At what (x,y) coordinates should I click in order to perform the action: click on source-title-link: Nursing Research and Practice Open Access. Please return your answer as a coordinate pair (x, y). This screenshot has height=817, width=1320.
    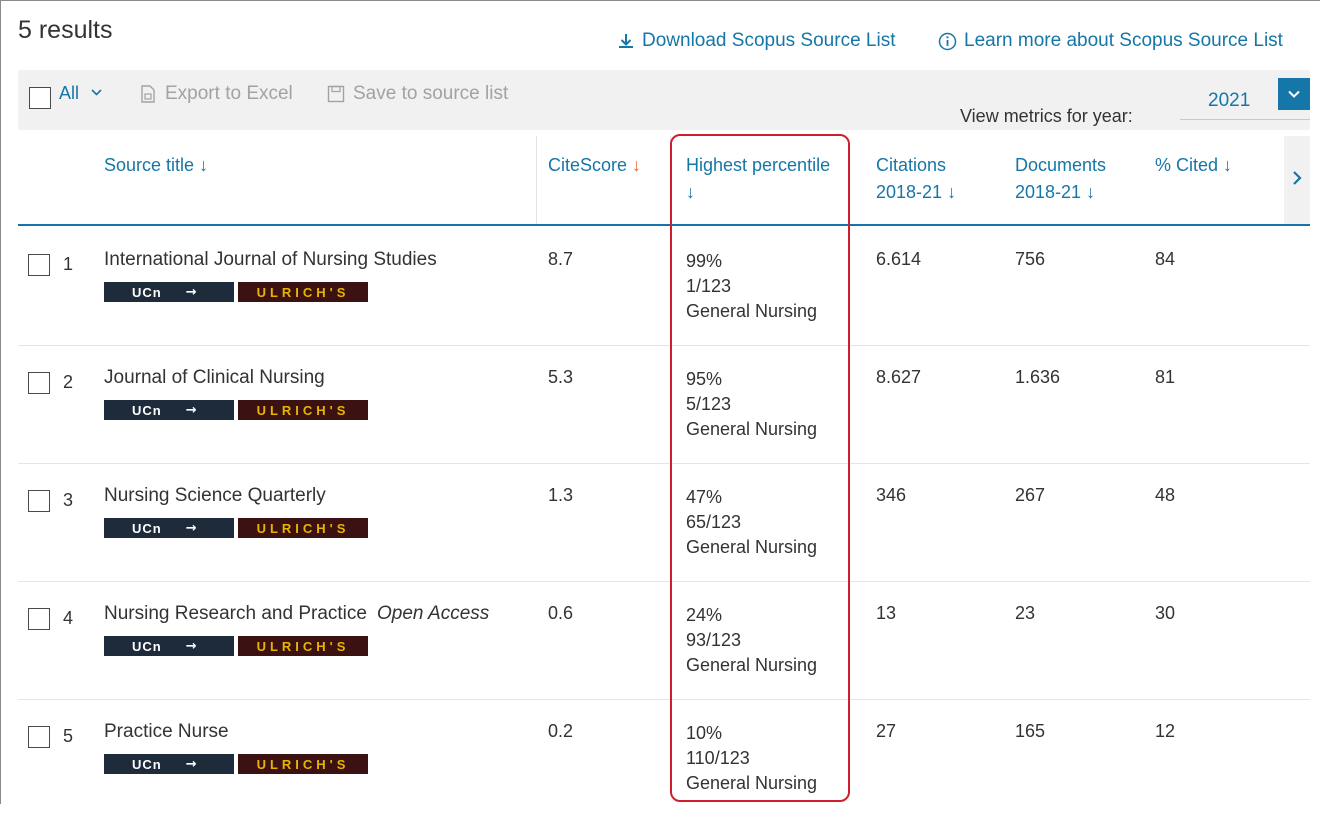
    Looking at the image, I should click on (296, 614).